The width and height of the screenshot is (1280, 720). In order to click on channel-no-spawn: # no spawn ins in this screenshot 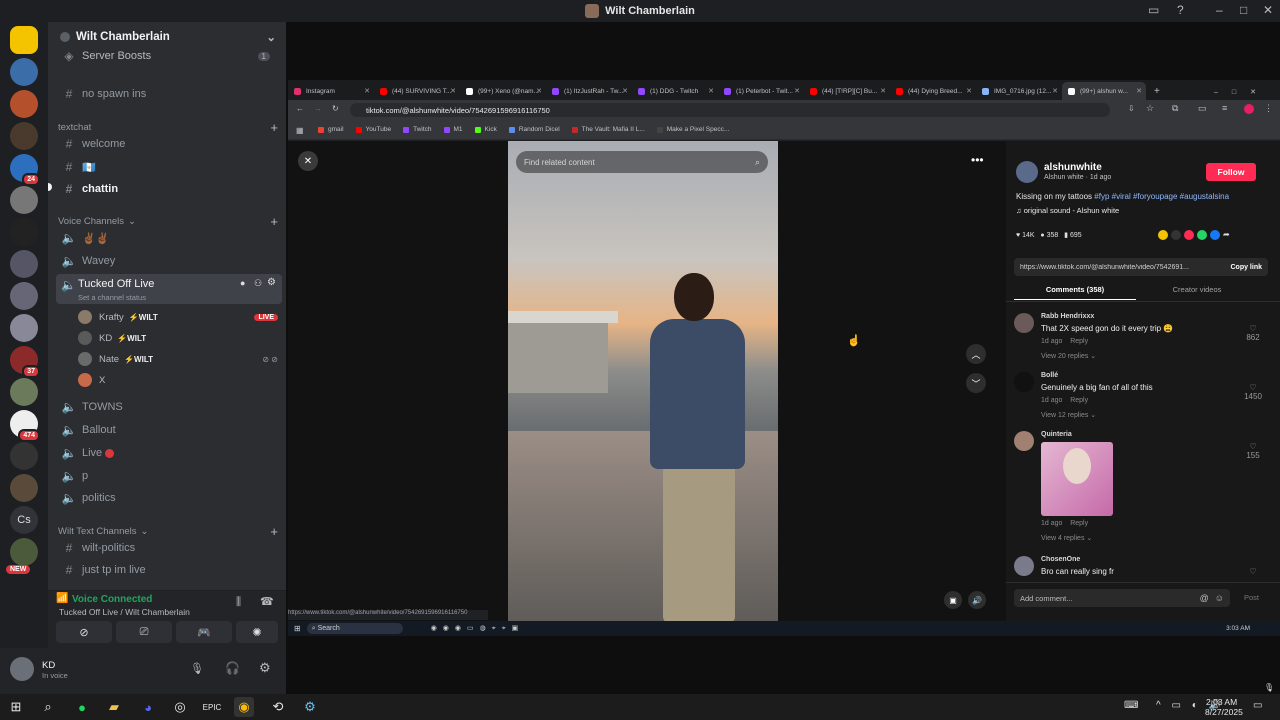, I will do `click(167, 94)`.